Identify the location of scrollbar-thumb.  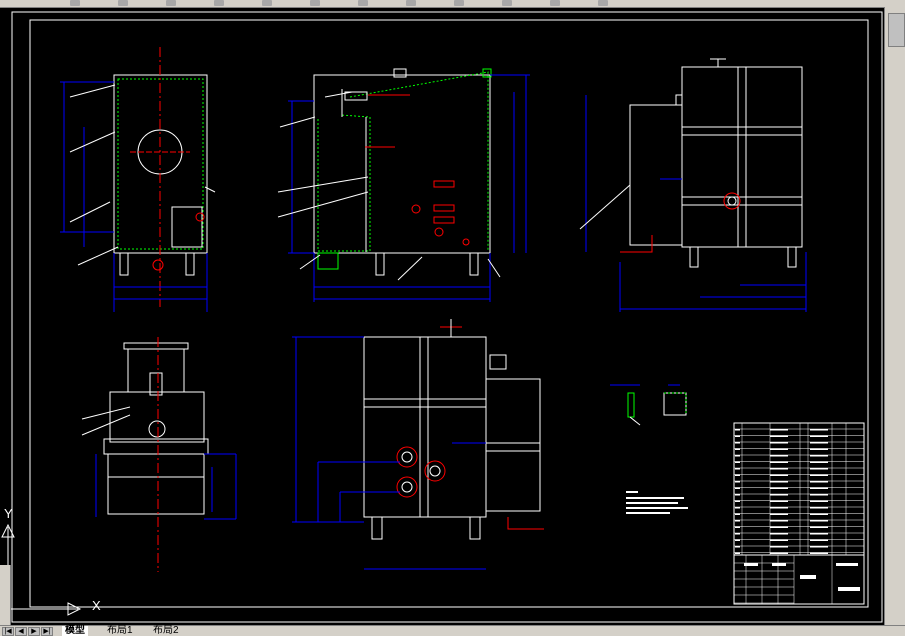
(896, 30).